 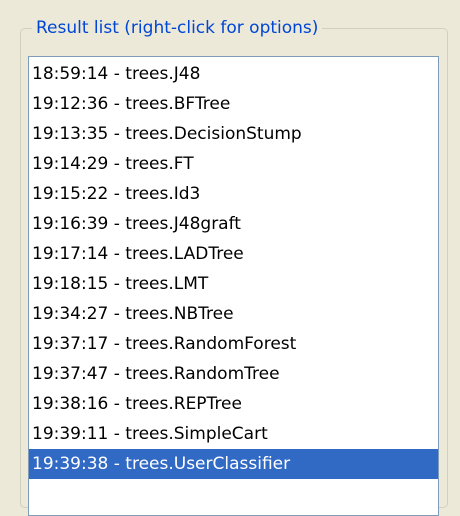 I want to click on list-item: 19:16:39 - trees.J48graft, so click(x=233, y=224).